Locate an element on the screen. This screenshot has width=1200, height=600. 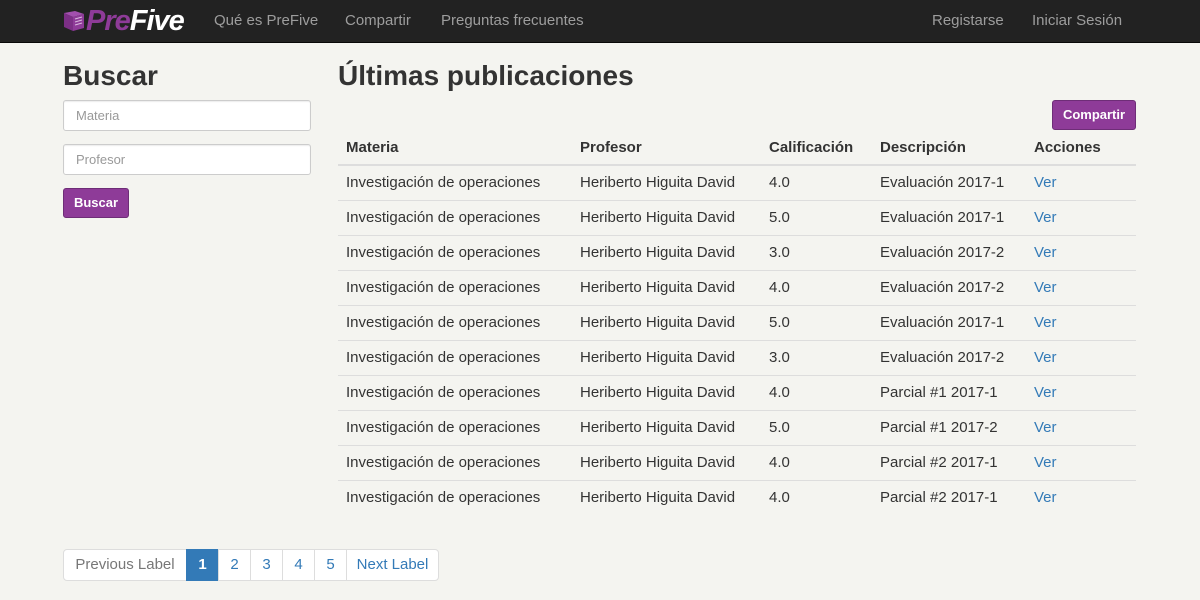
pagination-page-4: 4 is located at coordinates (298, 565).